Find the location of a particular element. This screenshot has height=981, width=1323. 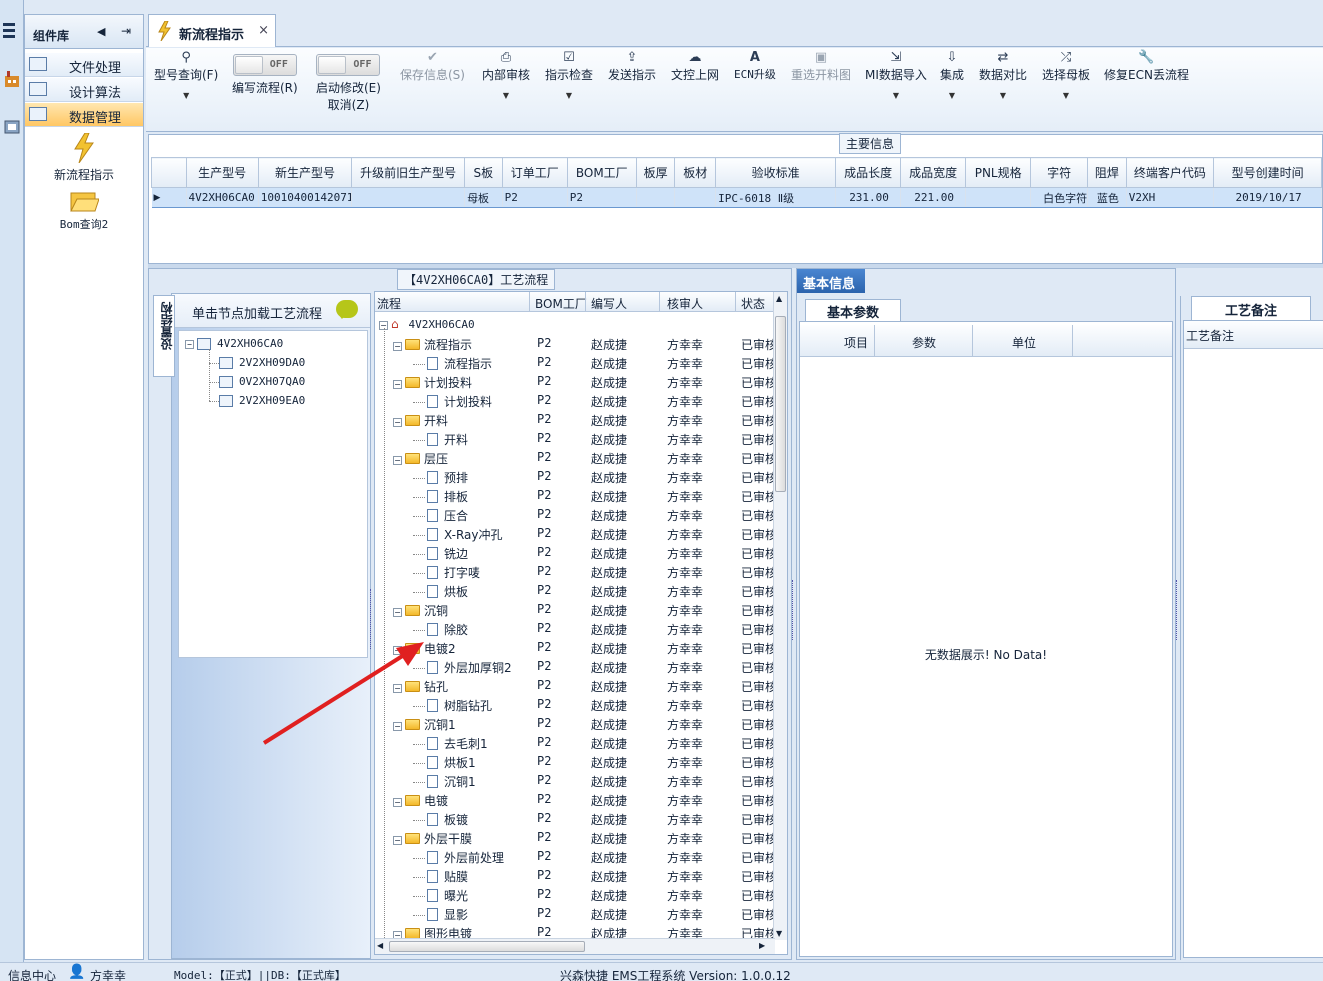

close-icon: × is located at coordinates (263, 30).